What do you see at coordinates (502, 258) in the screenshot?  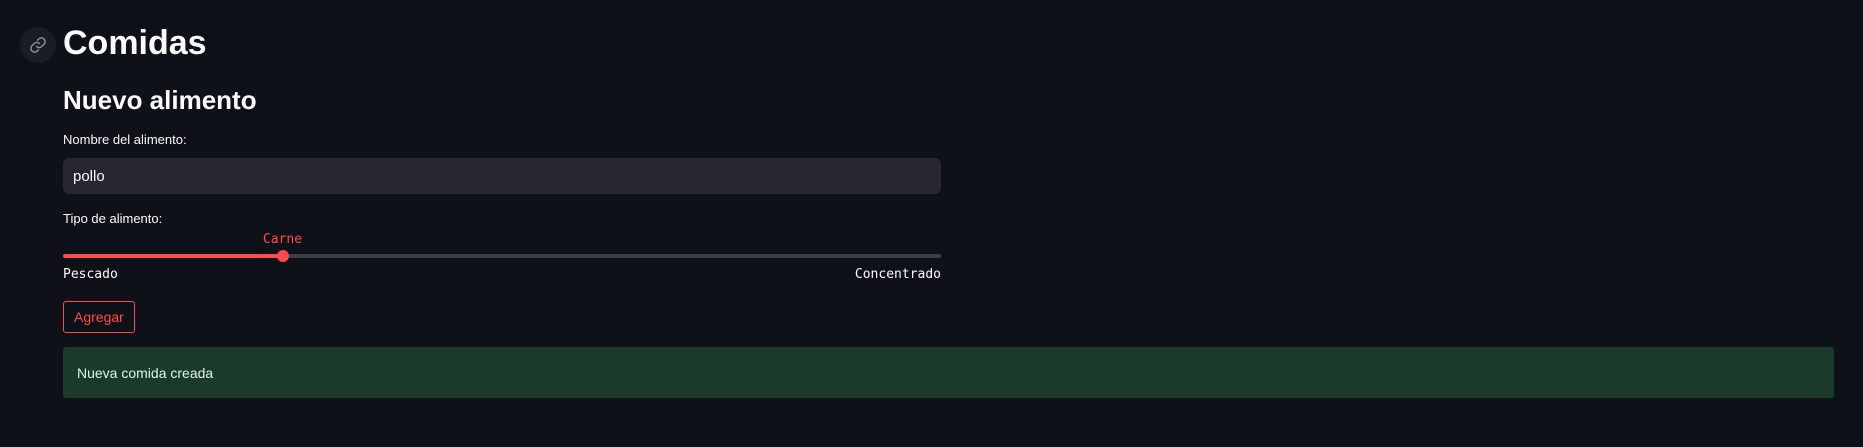 I see `food-type-slider: Carne Pescado Concentrado` at bounding box center [502, 258].